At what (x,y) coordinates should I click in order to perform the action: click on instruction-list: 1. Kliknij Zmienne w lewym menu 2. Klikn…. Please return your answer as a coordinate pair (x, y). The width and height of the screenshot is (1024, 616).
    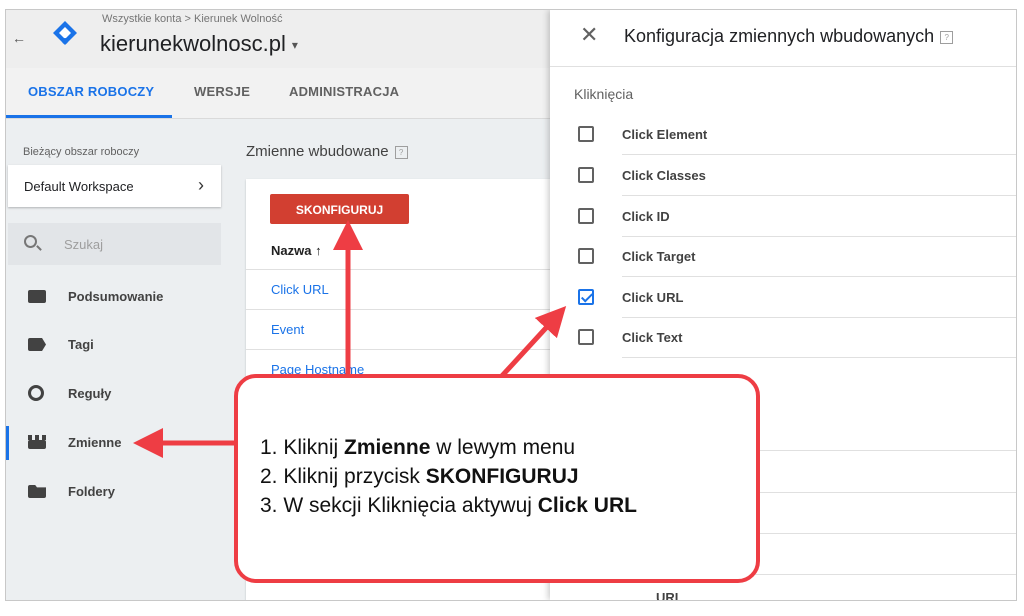
    Looking at the image, I should click on (448, 476).